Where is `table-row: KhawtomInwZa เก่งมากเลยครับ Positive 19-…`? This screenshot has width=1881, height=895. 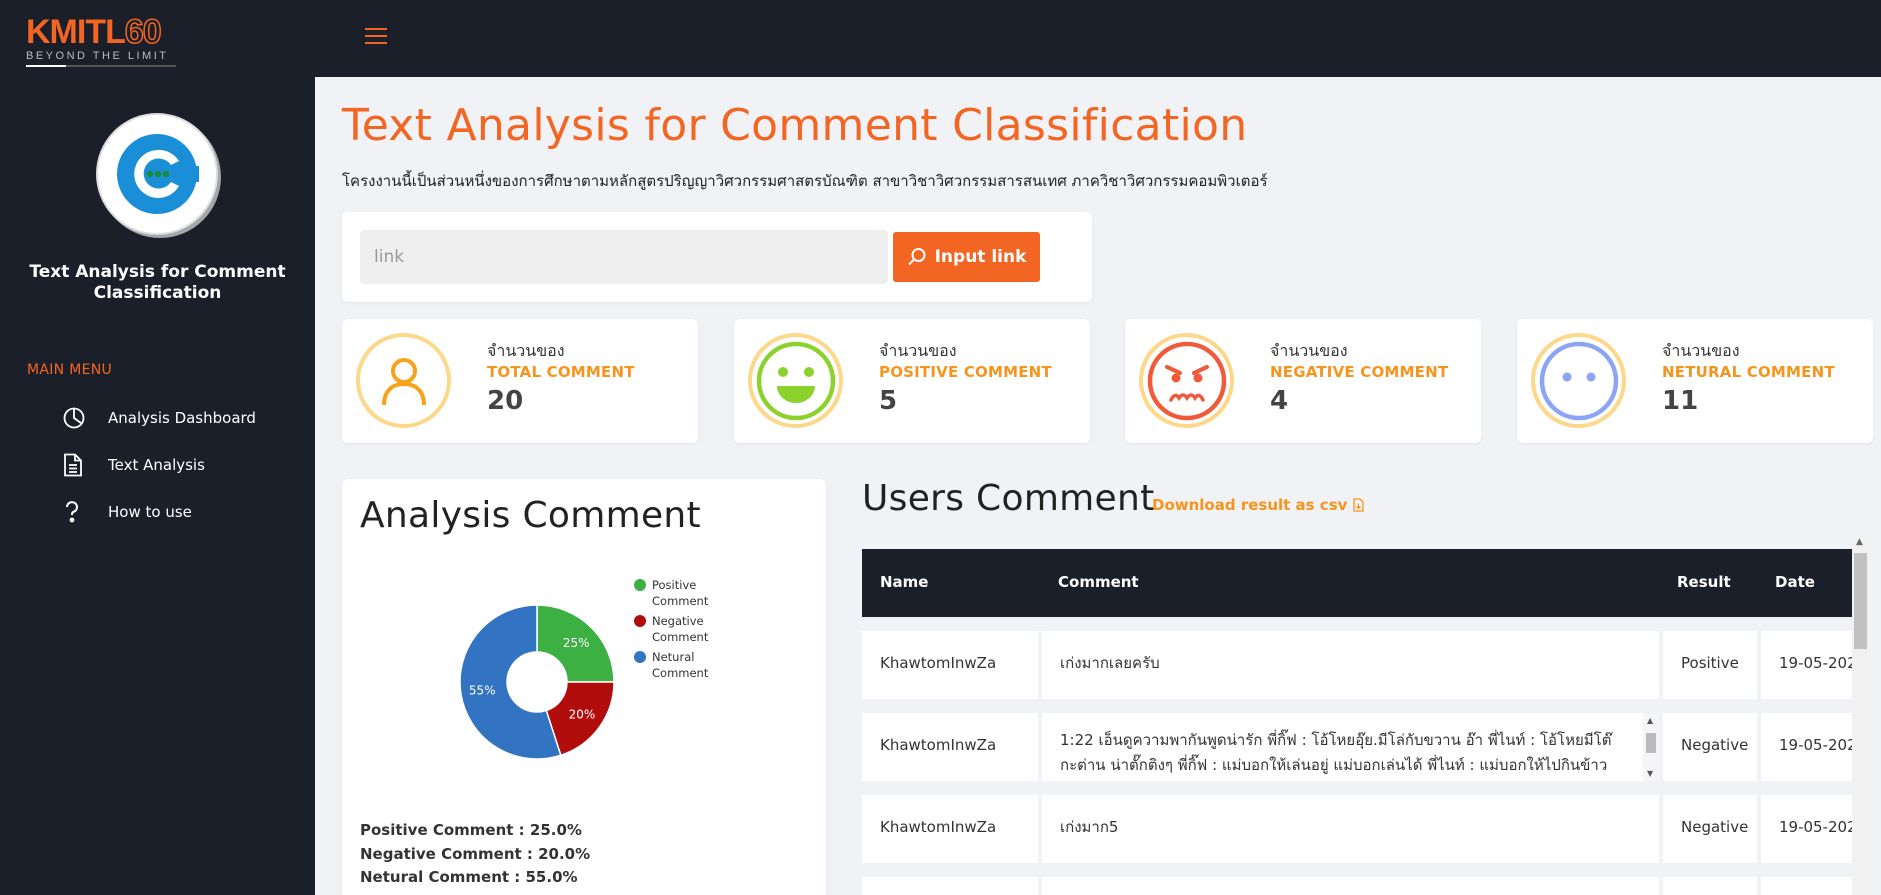
table-row: KhawtomInwZa เก่งมากเลยครับ Positive 19-… is located at coordinates (1357, 665).